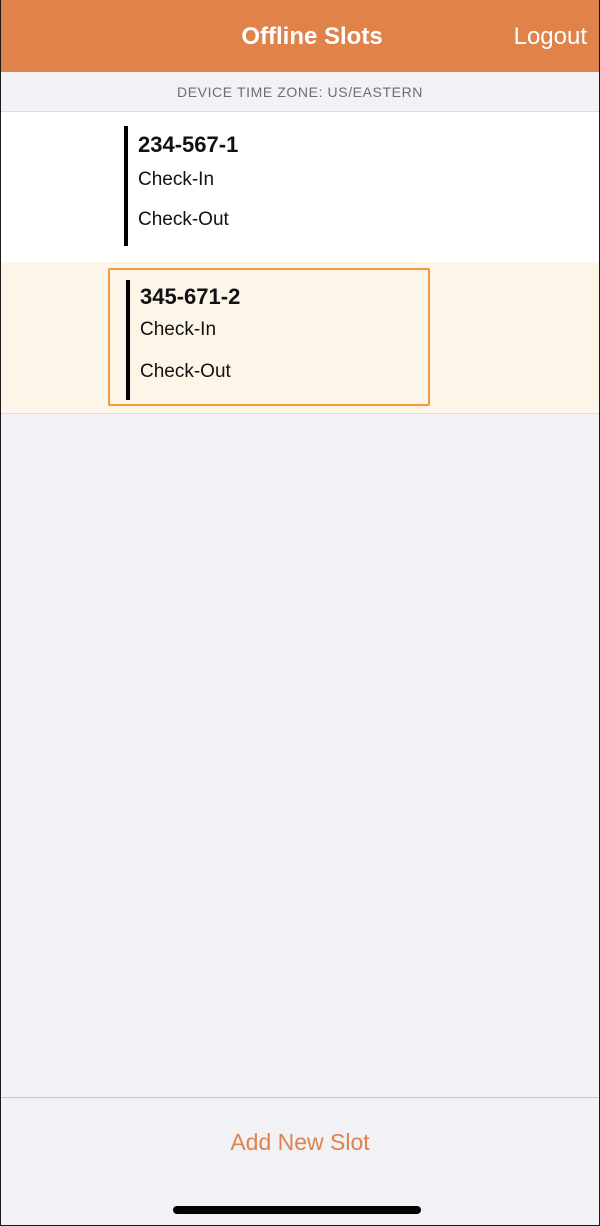 Image resolution: width=600 pixels, height=1226 pixels. I want to click on slot-card: 234-567-1 Check-In Check-Out, so click(269, 187).